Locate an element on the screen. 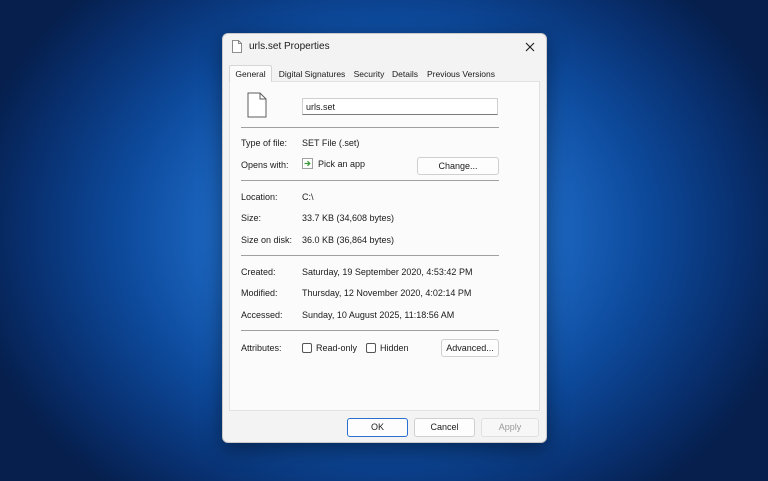  size-on-disk-label: Size on disk: is located at coordinates (267, 240).